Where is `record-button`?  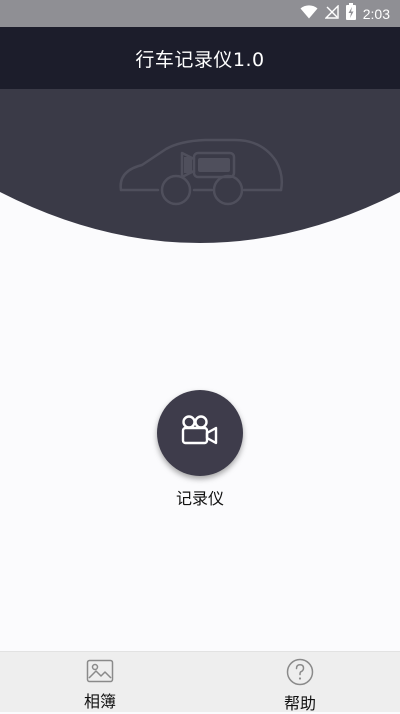
record-button is located at coordinates (200, 433).